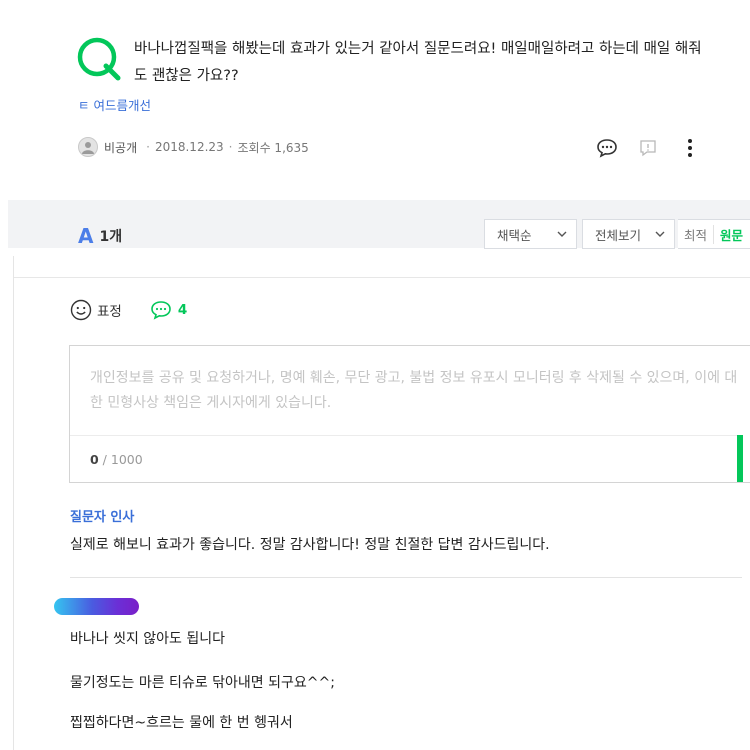  I want to click on submit-comment-button, so click(740, 458).